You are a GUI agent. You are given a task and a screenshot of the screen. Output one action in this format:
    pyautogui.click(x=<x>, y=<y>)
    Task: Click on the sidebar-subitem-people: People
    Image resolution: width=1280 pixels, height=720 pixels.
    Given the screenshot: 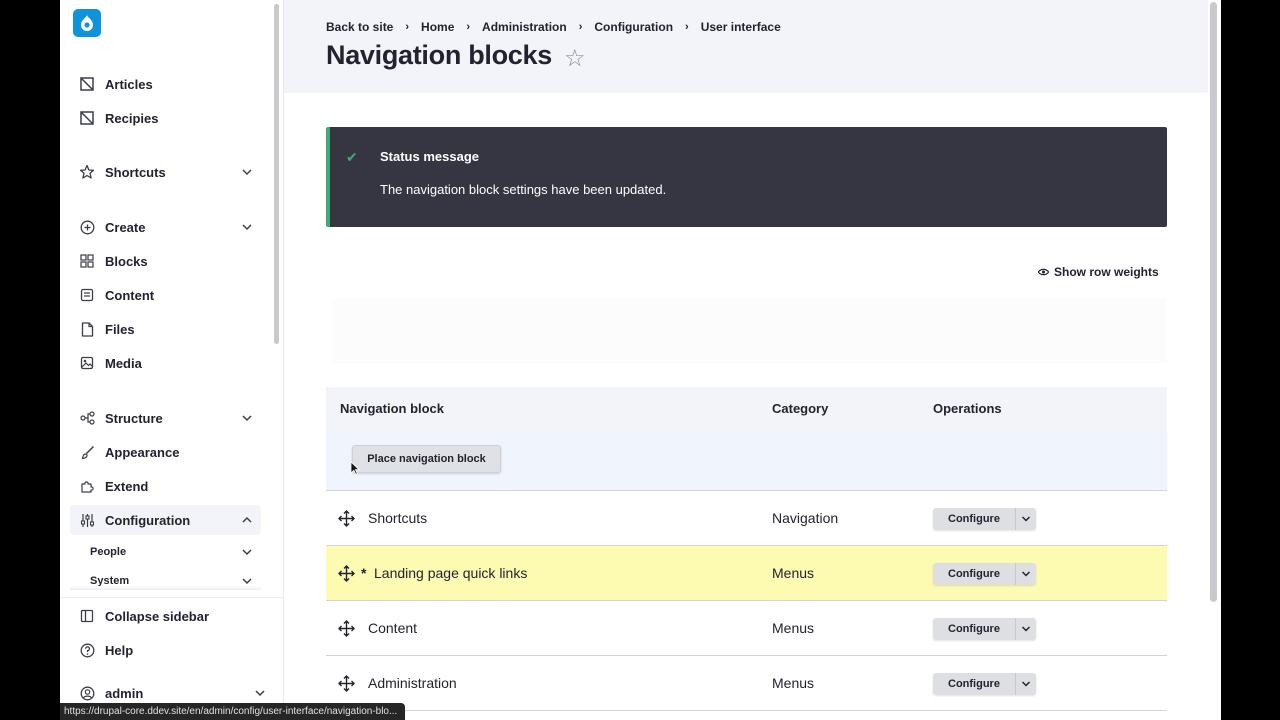 What is the action you would take?
    pyautogui.click(x=175, y=552)
    